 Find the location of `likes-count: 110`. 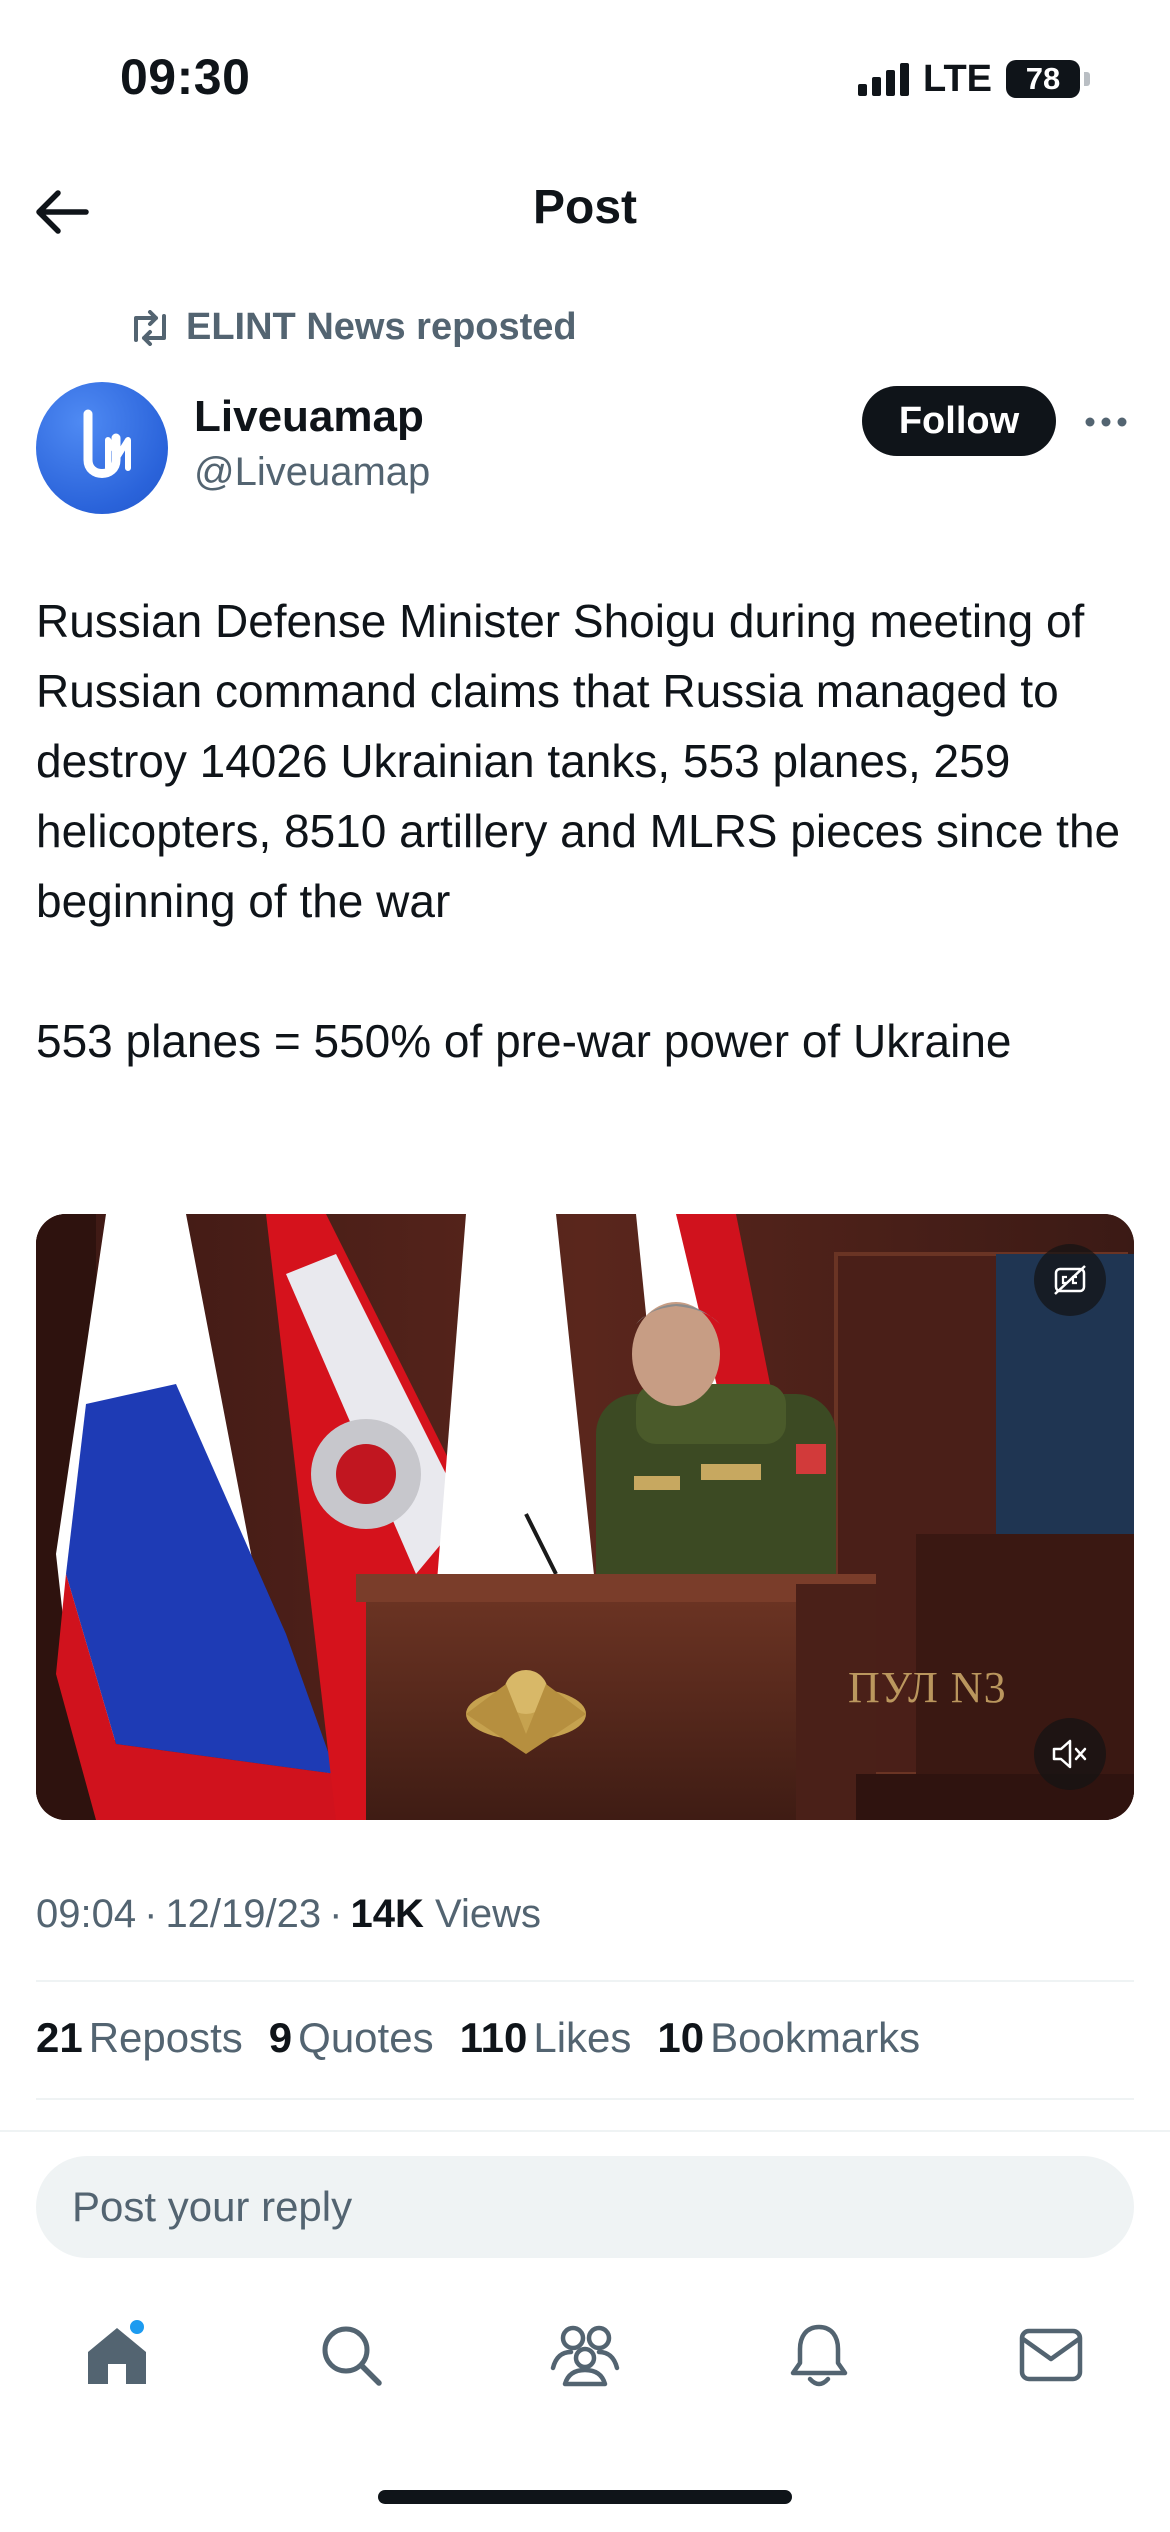

likes-count: 110 is located at coordinates (493, 2037).